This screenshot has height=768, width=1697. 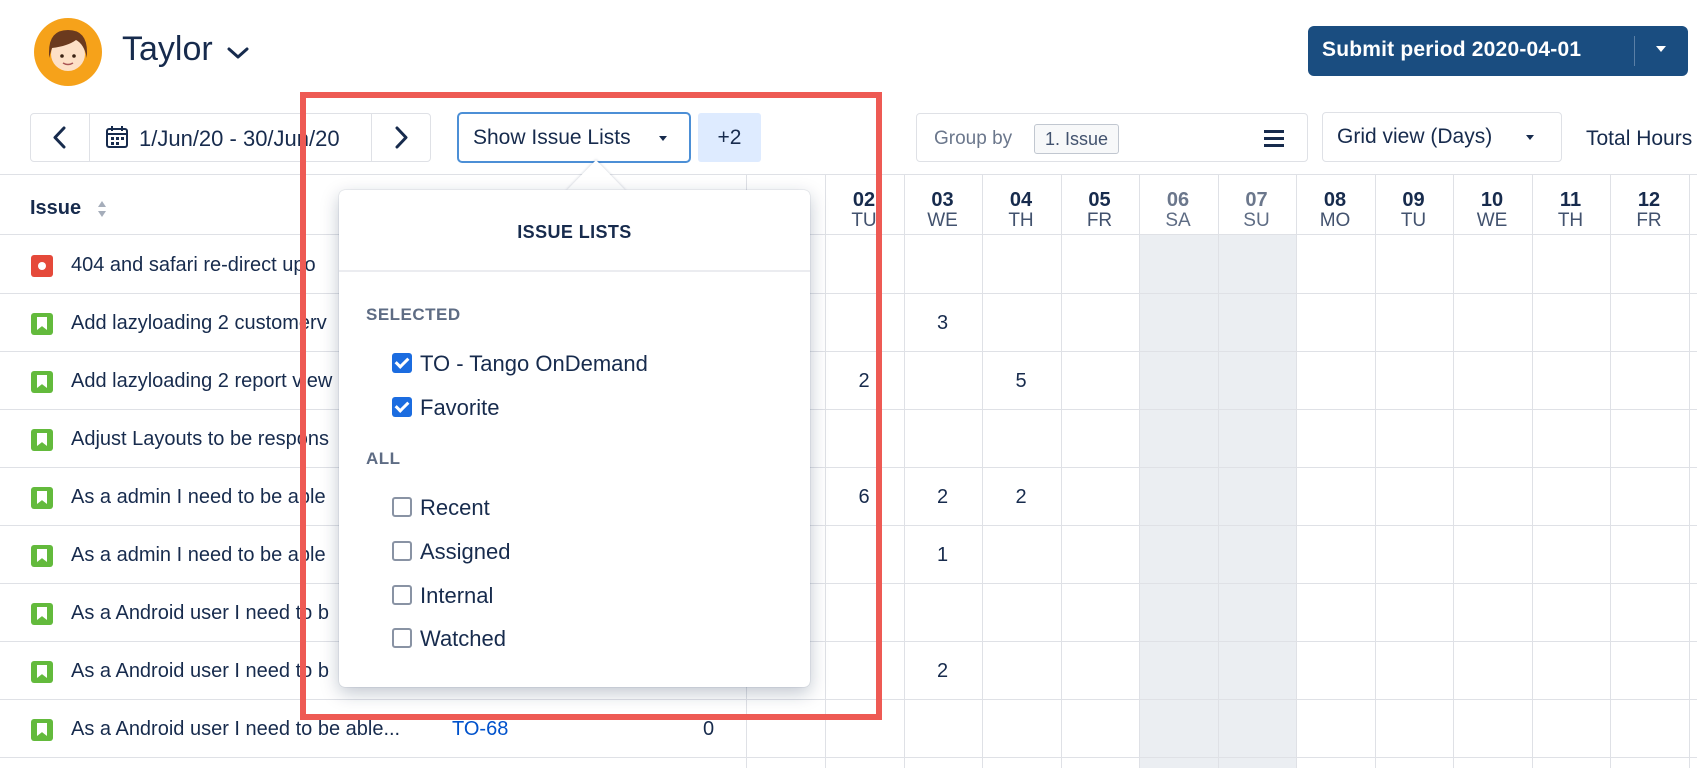 What do you see at coordinates (42, 266) in the screenshot?
I see `bug-icon` at bounding box center [42, 266].